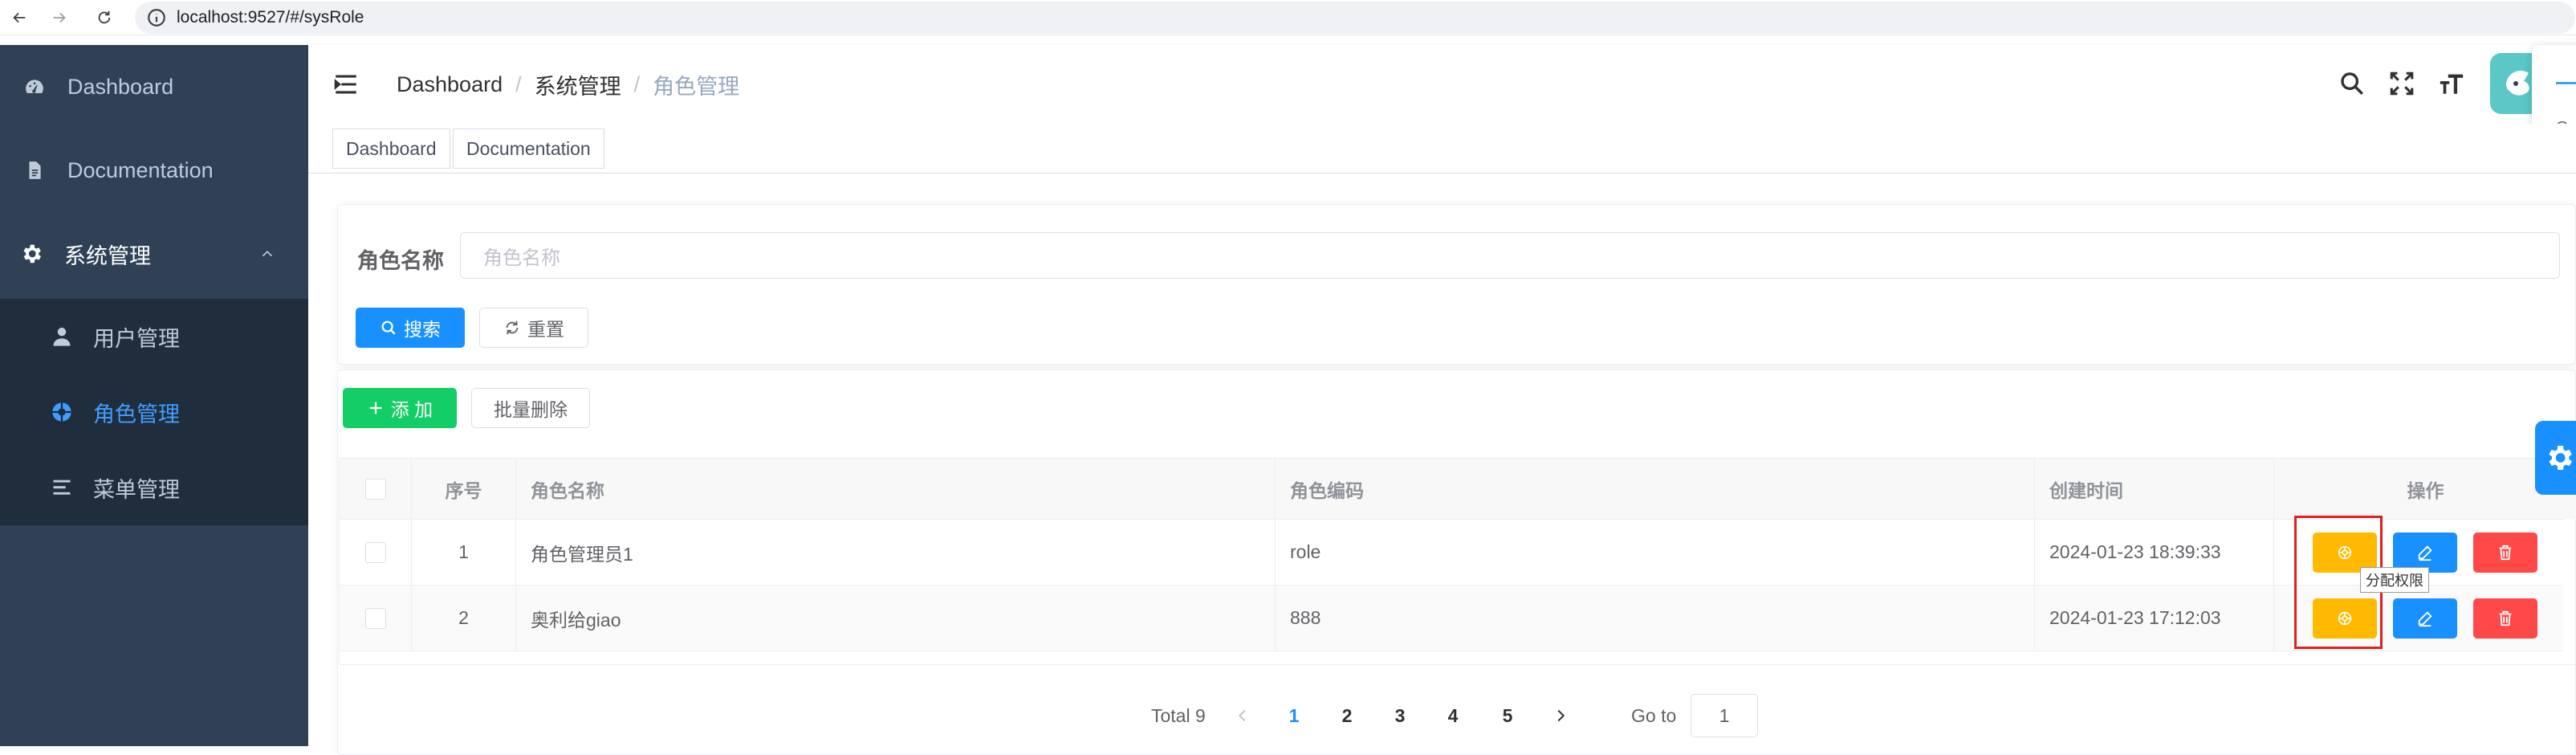 The height and width of the screenshot is (755, 2576). I want to click on settings-drawer-button, so click(2555, 458).